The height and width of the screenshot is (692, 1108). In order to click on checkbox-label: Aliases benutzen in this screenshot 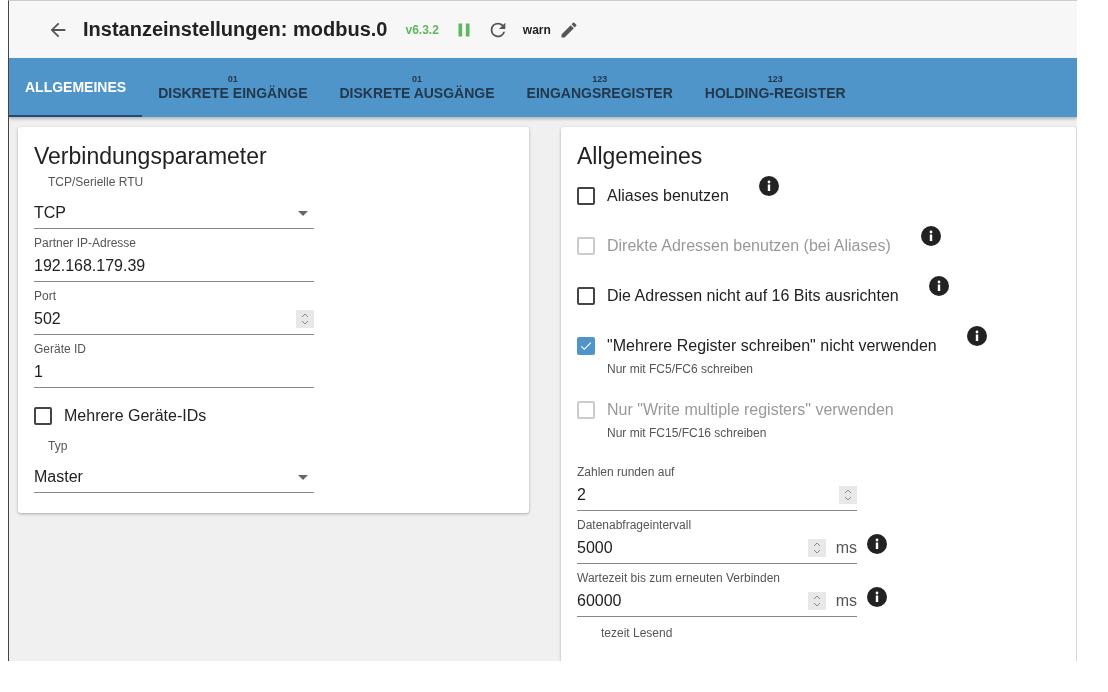, I will do `click(668, 196)`.